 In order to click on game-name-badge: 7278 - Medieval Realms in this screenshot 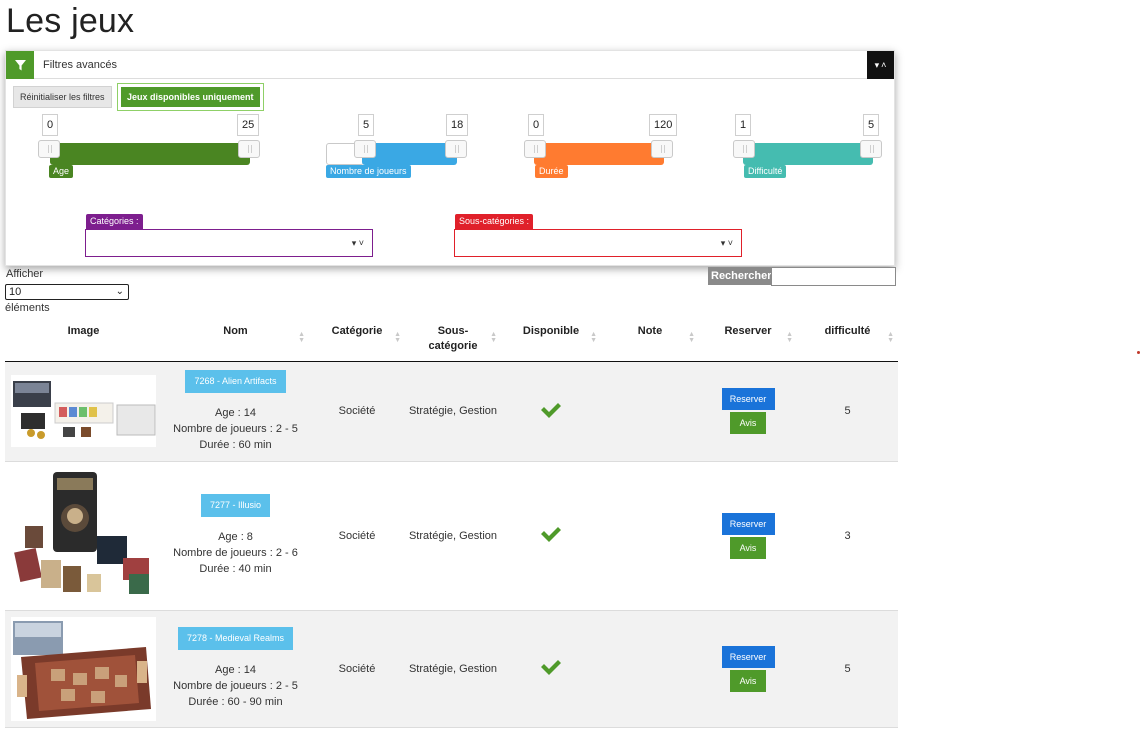, I will do `click(235, 638)`.